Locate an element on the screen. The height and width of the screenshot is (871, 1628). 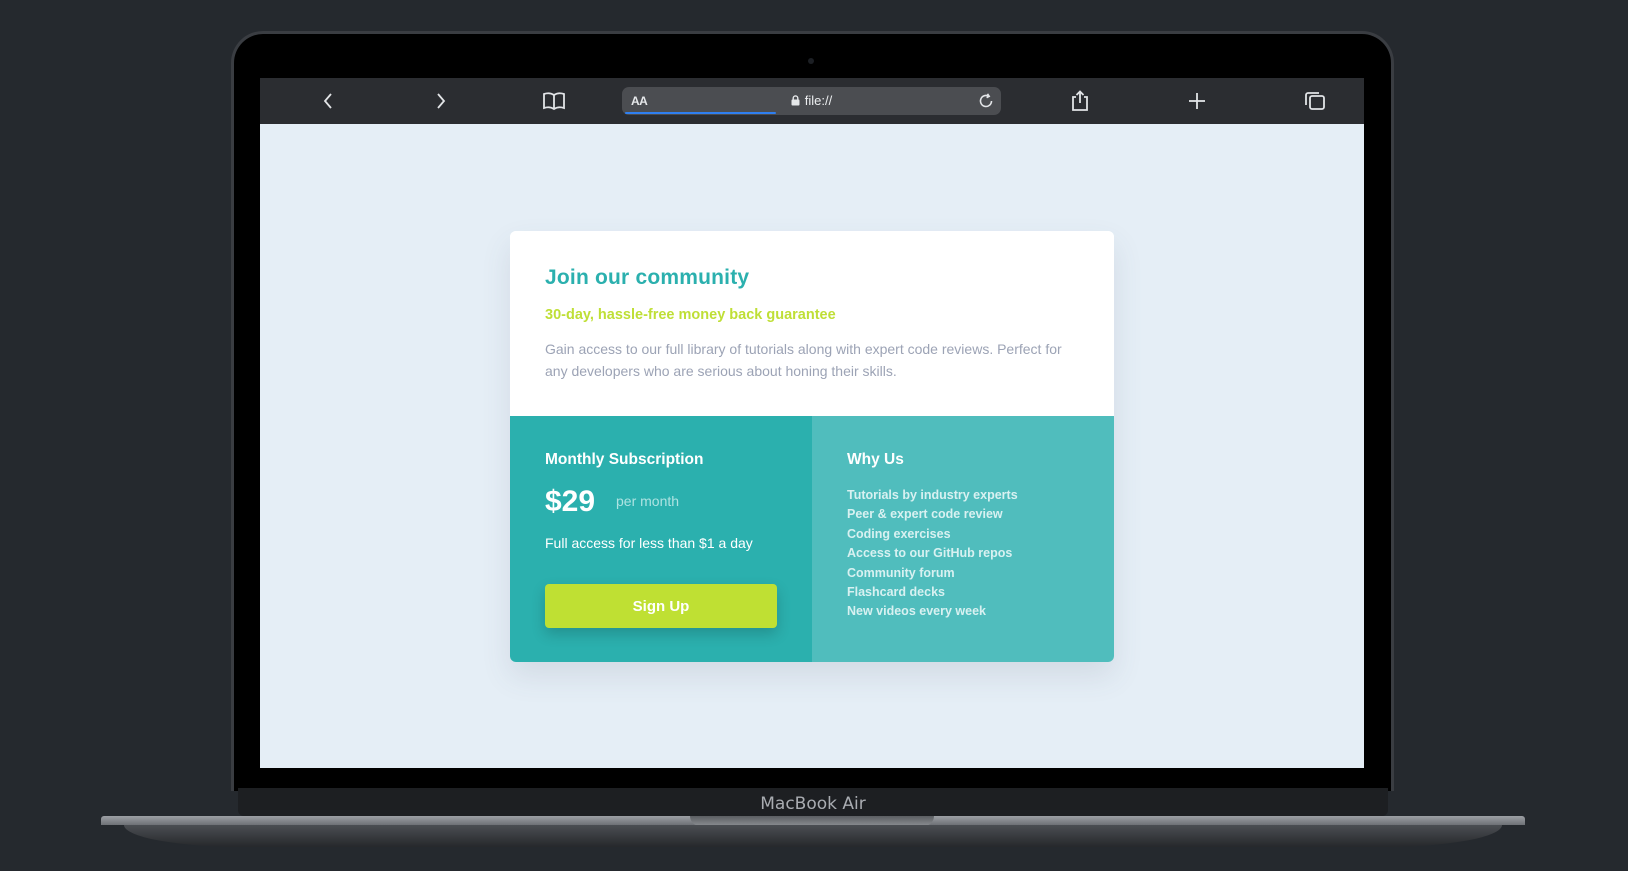
guarantee-subtitle: 30-day, hassle-free money back guarantee is located at coordinates (690, 315).